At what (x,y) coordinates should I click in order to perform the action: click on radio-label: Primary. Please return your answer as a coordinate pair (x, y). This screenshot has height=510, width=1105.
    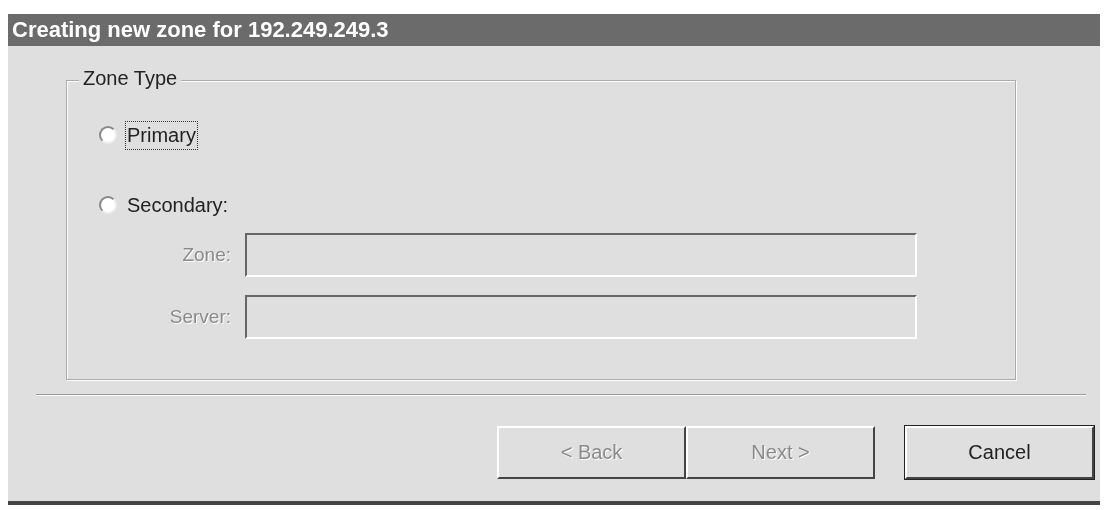
    Looking at the image, I should click on (161, 135).